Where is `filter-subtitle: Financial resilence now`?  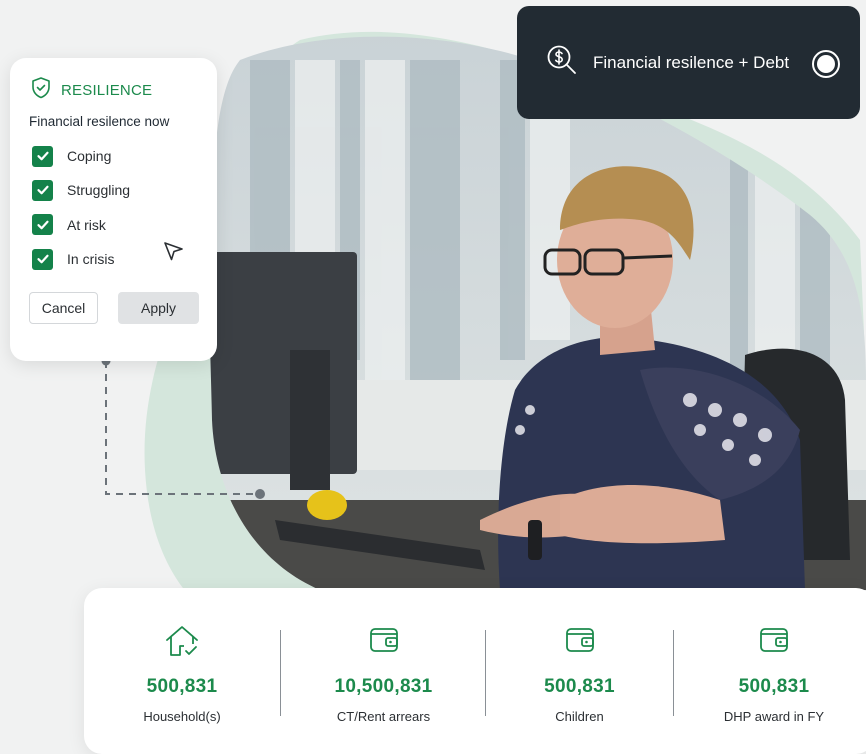
filter-subtitle: Financial resilence now is located at coordinates (99, 121).